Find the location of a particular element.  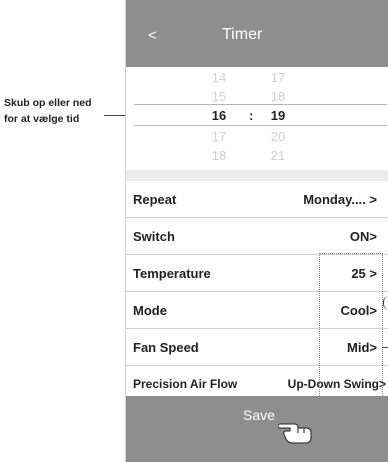

app-header: < Timer is located at coordinates (257, 33).